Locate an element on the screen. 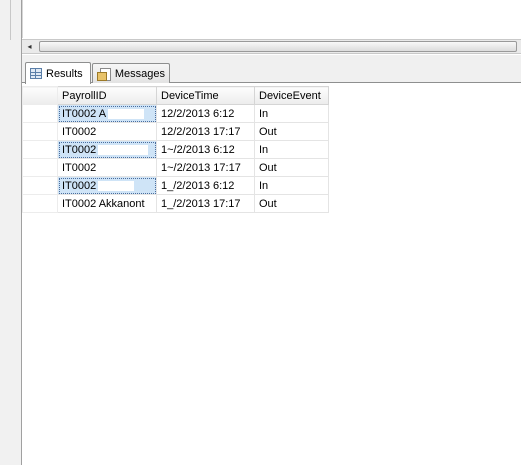 This screenshot has height=465, width=521. cell-devicetime: 1_/2/2013 6:12 is located at coordinates (205, 185).